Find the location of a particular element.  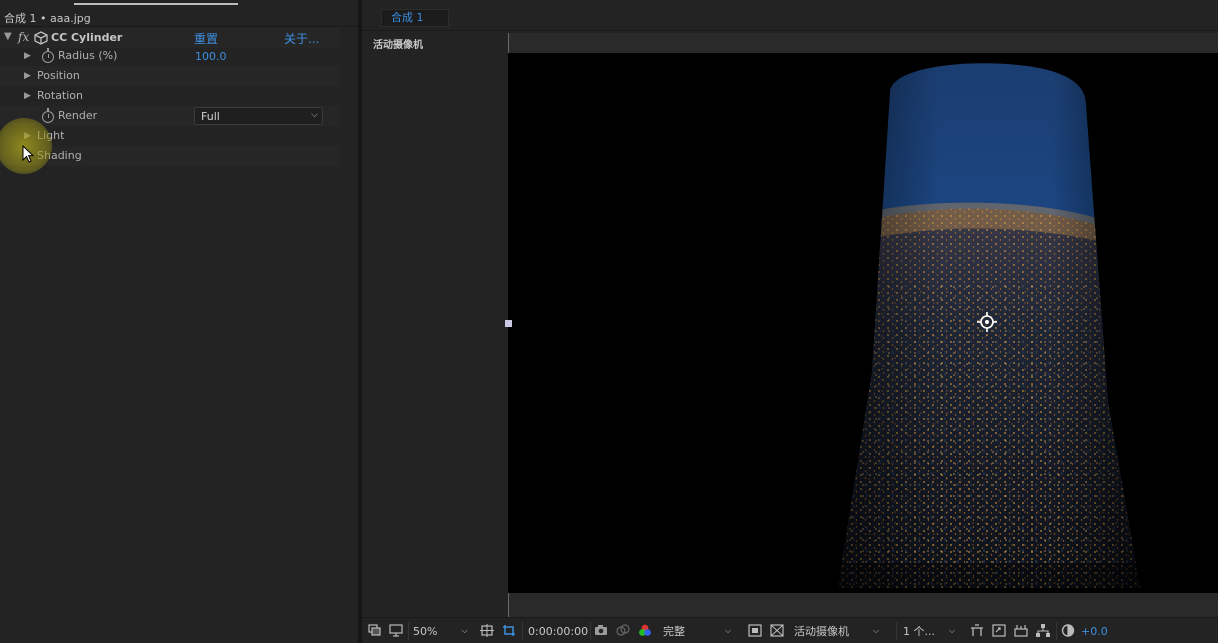

region-of-interest-icon is located at coordinates (755, 630).